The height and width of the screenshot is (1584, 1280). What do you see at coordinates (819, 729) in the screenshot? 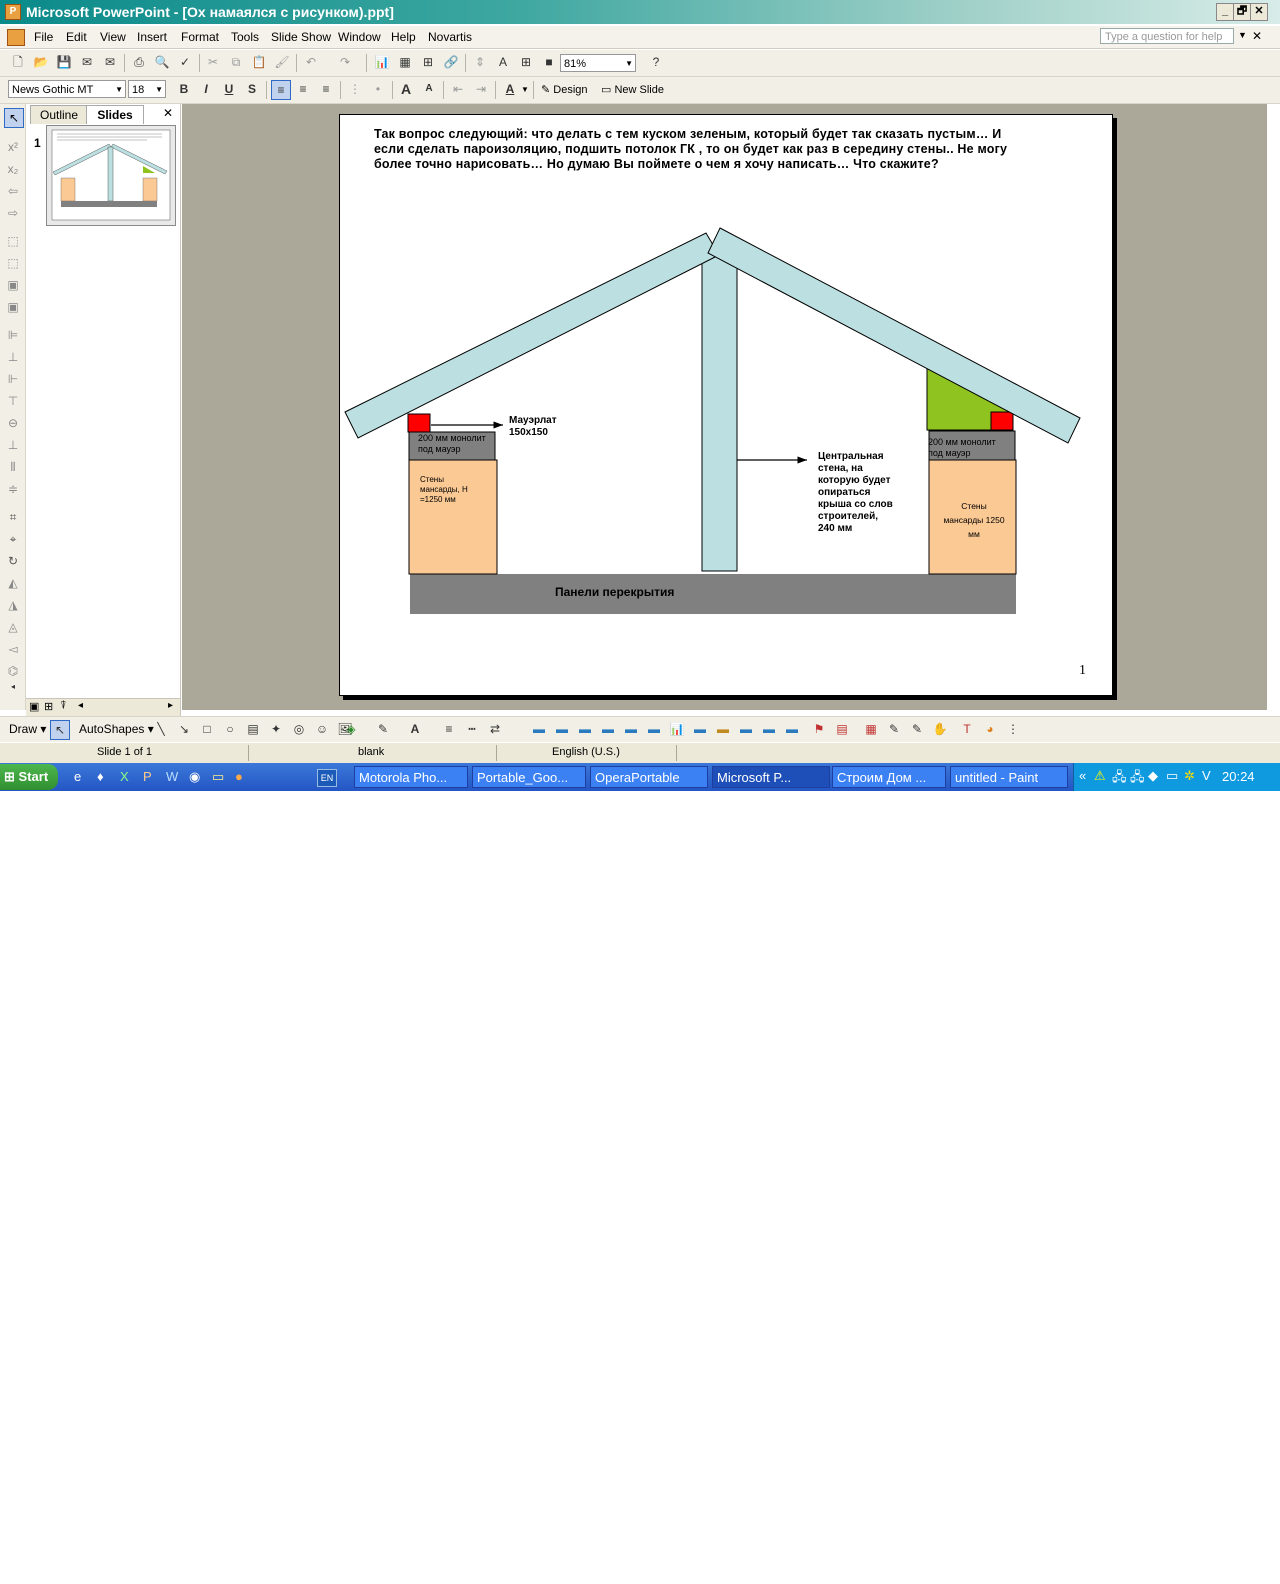
I see `flag-icon: ⚑` at bounding box center [819, 729].